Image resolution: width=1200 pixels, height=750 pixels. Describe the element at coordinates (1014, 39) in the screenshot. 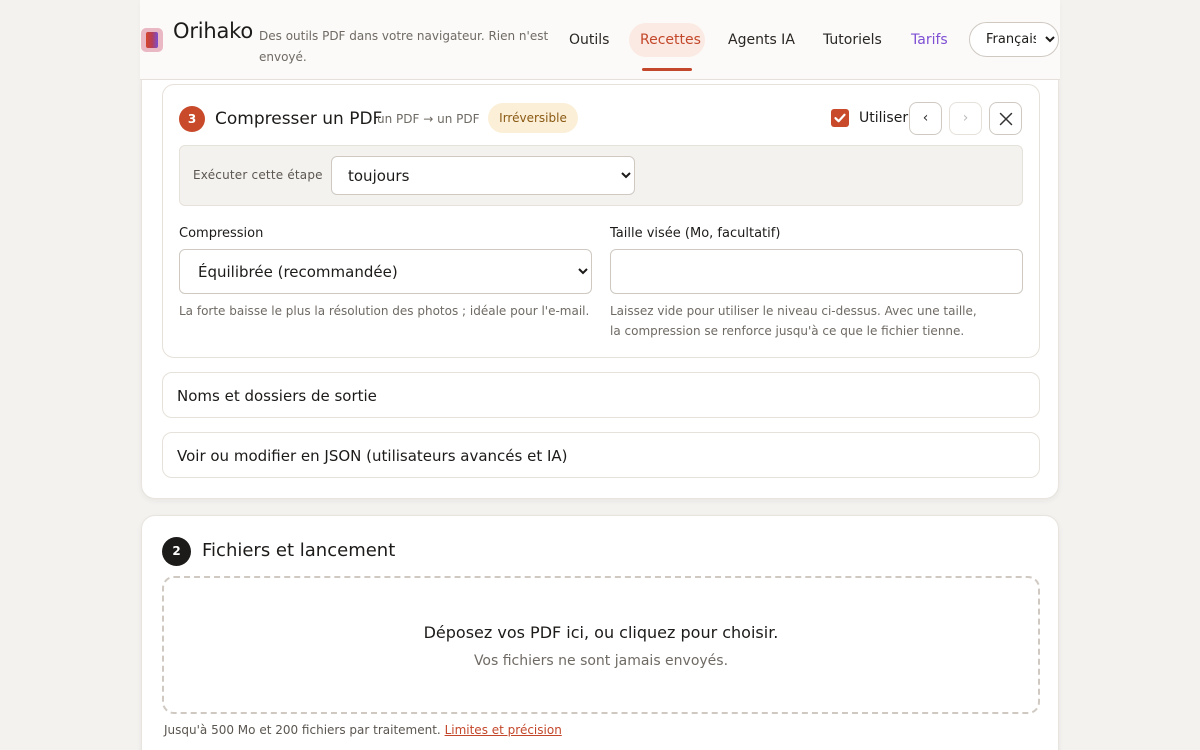

I see `language-select: Français` at that location.